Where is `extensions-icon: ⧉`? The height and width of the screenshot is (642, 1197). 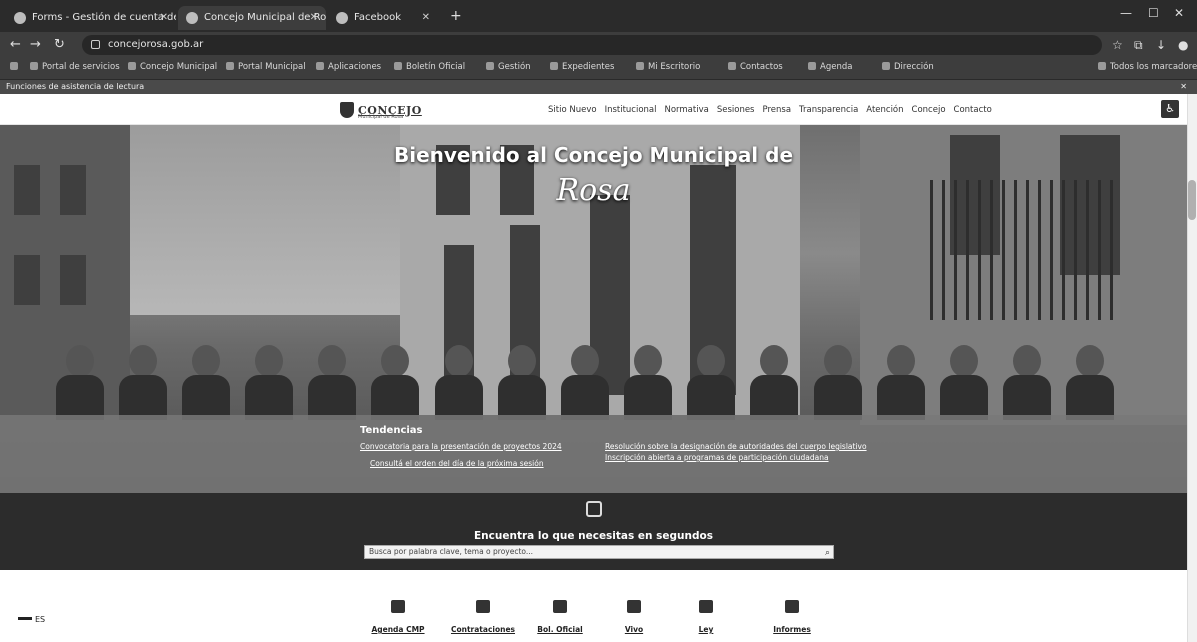
extensions-icon: ⧉ is located at coordinates (1138, 45).